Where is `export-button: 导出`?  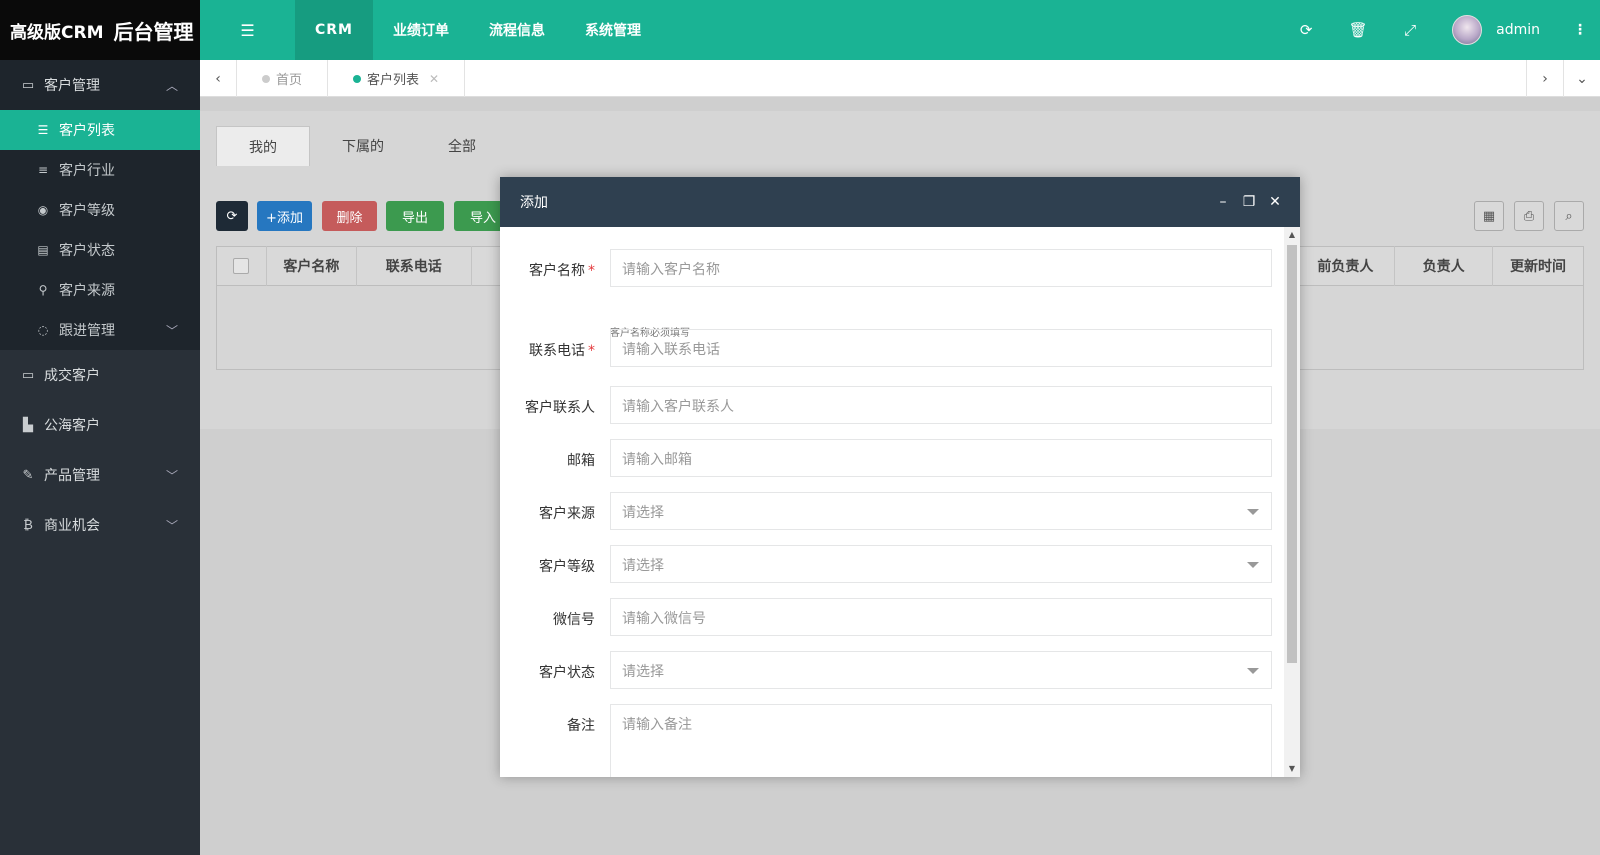 export-button: 导出 is located at coordinates (415, 216).